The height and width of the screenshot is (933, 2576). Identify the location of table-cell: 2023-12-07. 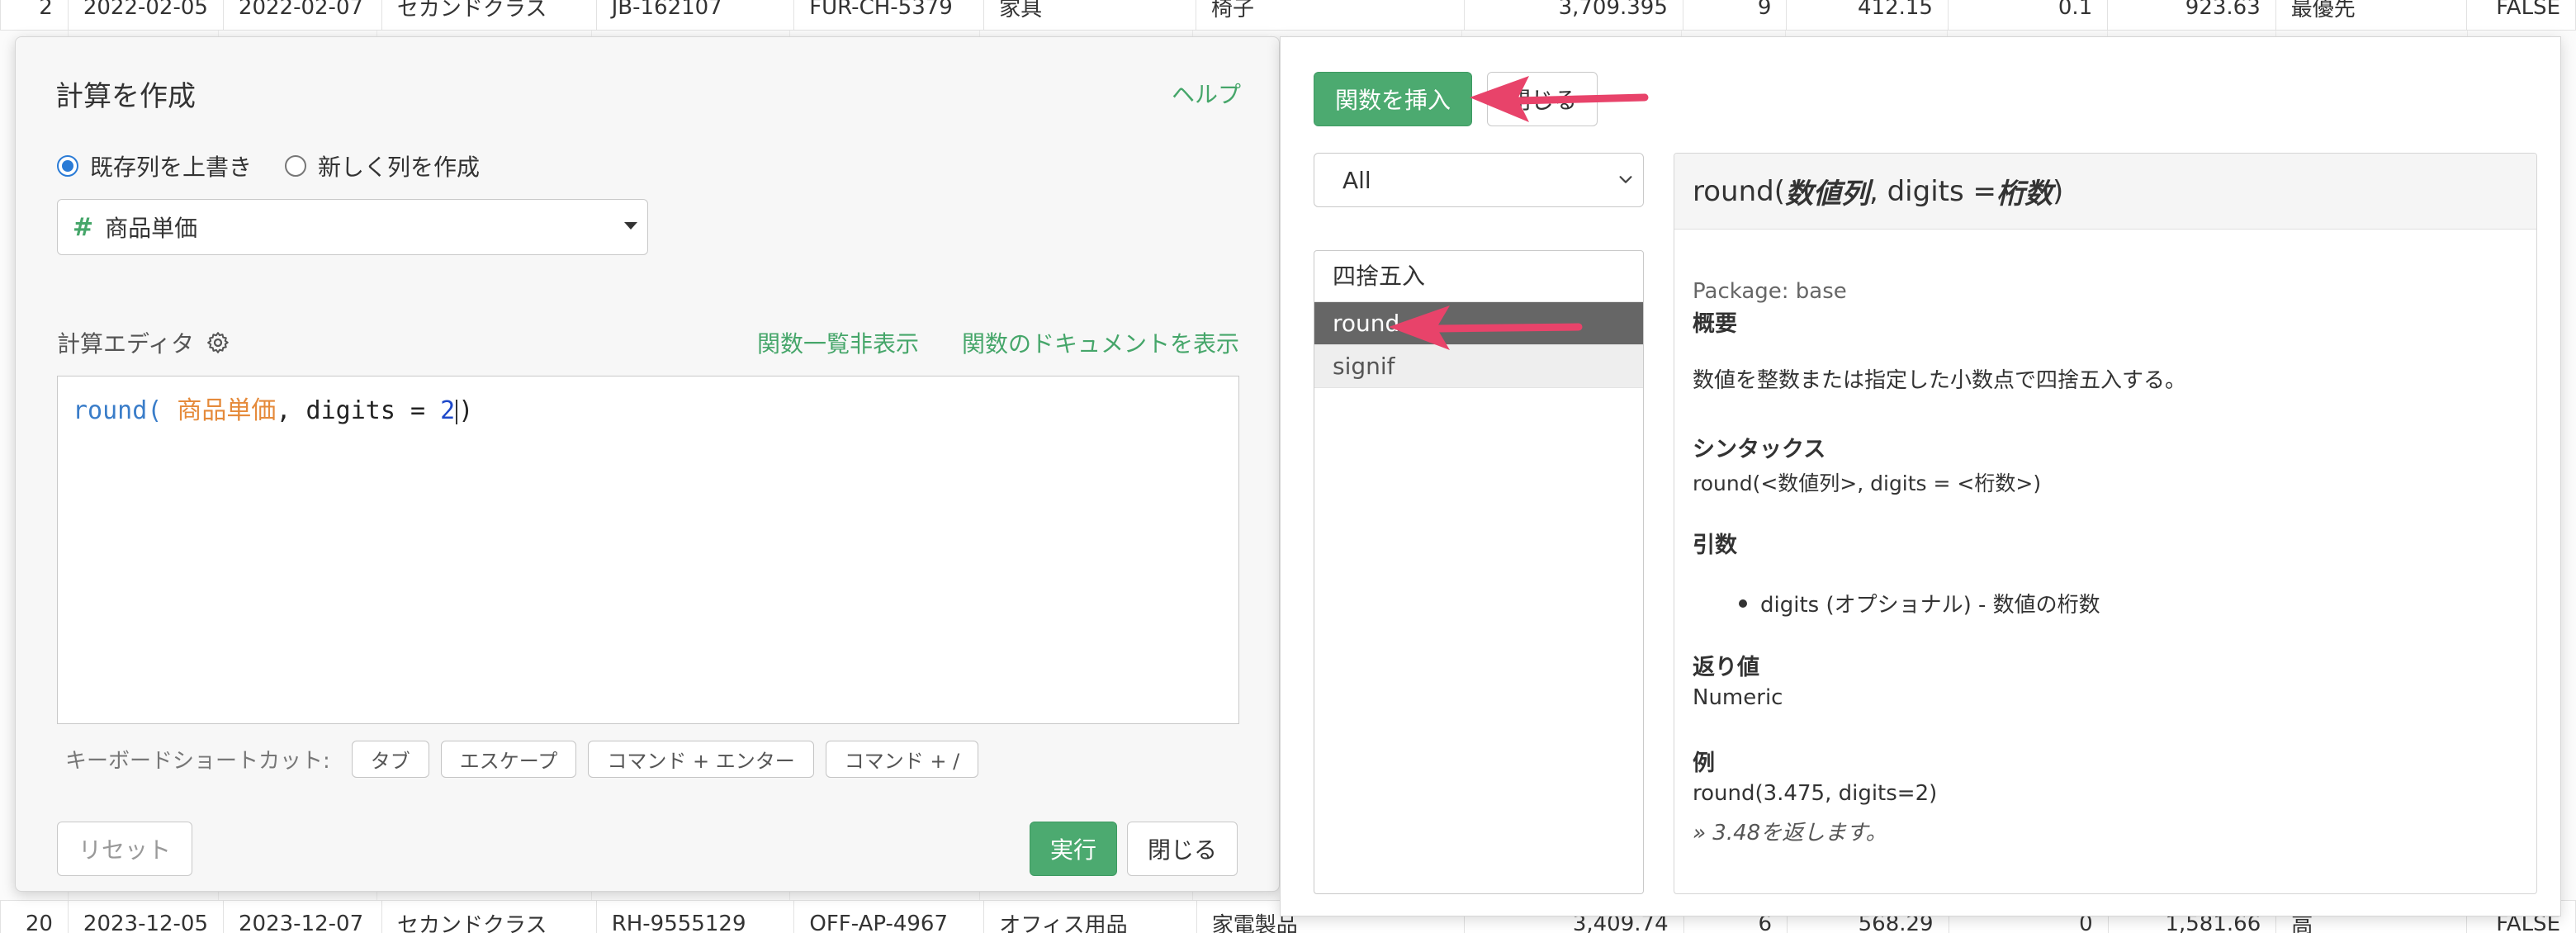
(302, 916).